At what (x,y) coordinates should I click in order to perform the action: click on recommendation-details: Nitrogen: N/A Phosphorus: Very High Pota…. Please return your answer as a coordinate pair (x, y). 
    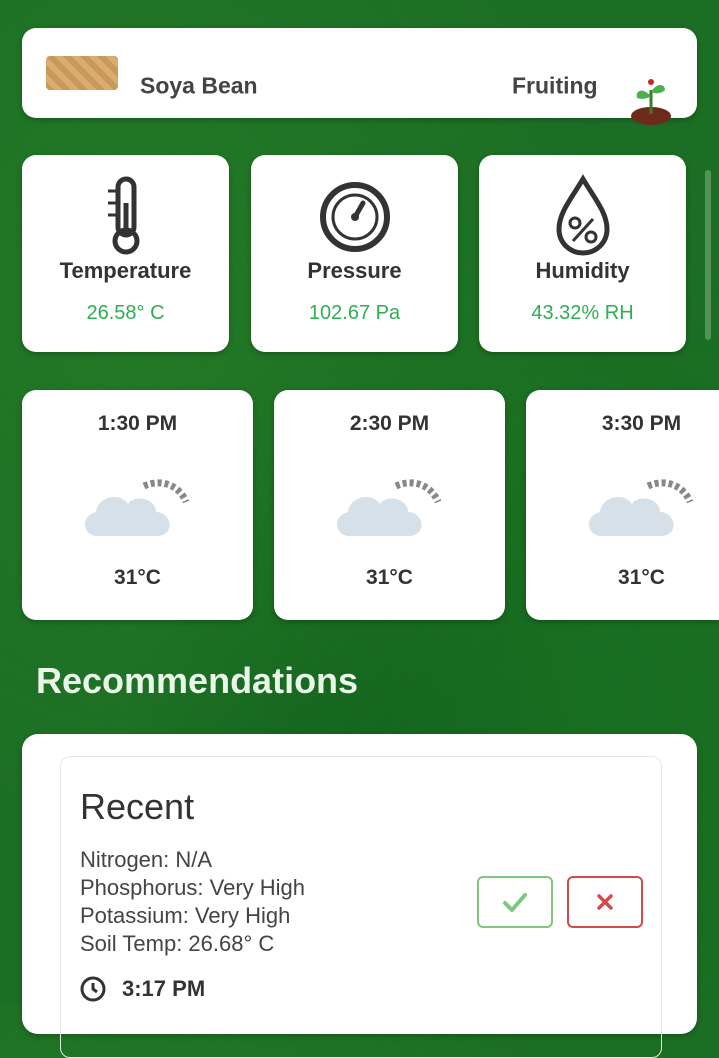
    Looking at the image, I should click on (192, 902).